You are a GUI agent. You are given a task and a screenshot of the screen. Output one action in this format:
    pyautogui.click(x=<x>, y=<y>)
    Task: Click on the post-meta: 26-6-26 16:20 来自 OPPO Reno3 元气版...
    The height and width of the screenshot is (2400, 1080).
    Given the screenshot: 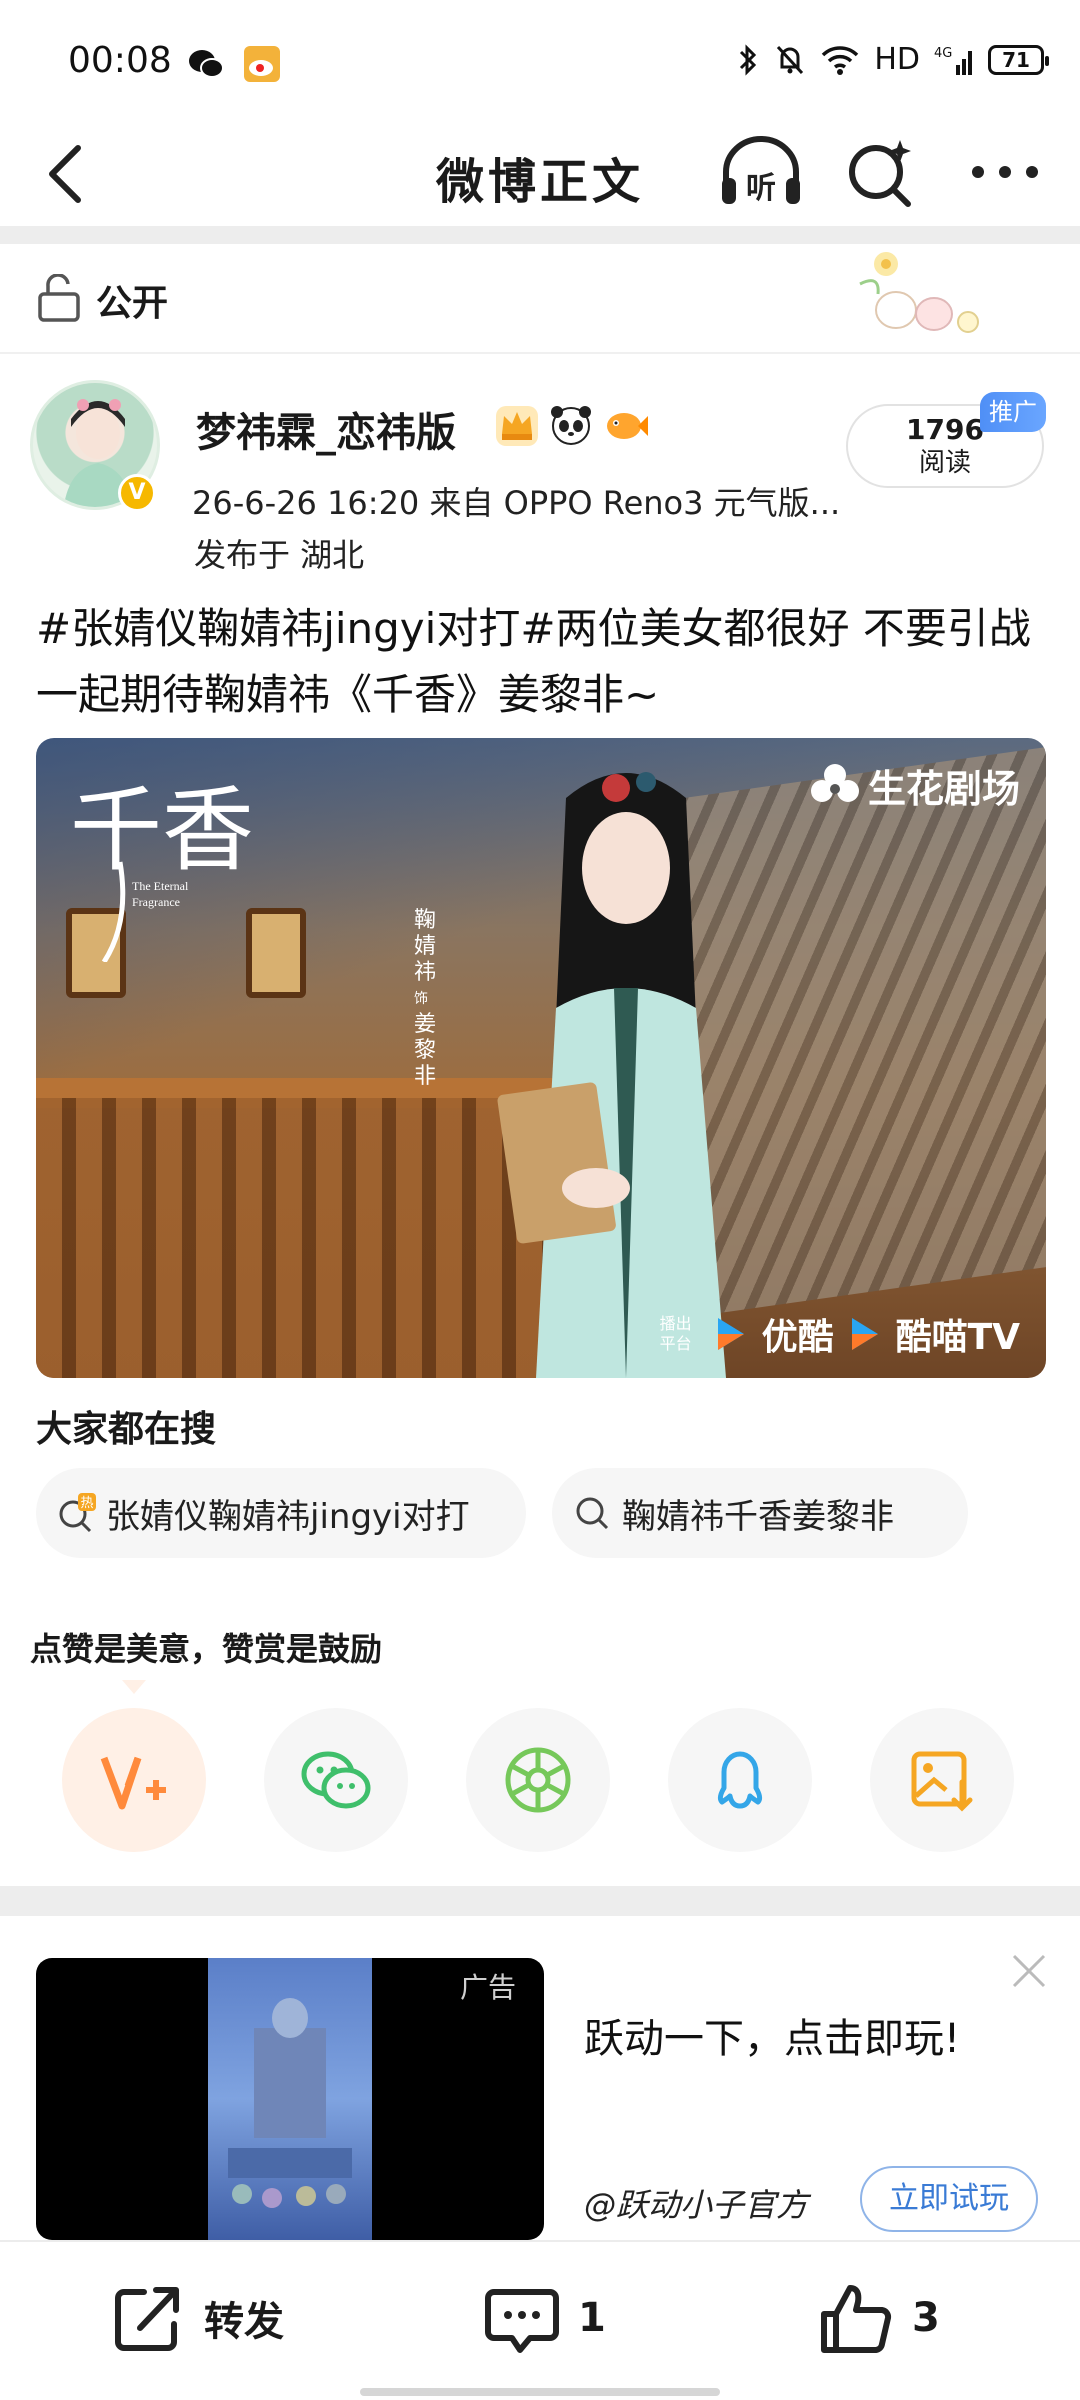 What is the action you would take?
    pyautogui.click(x=516, y=503)
    